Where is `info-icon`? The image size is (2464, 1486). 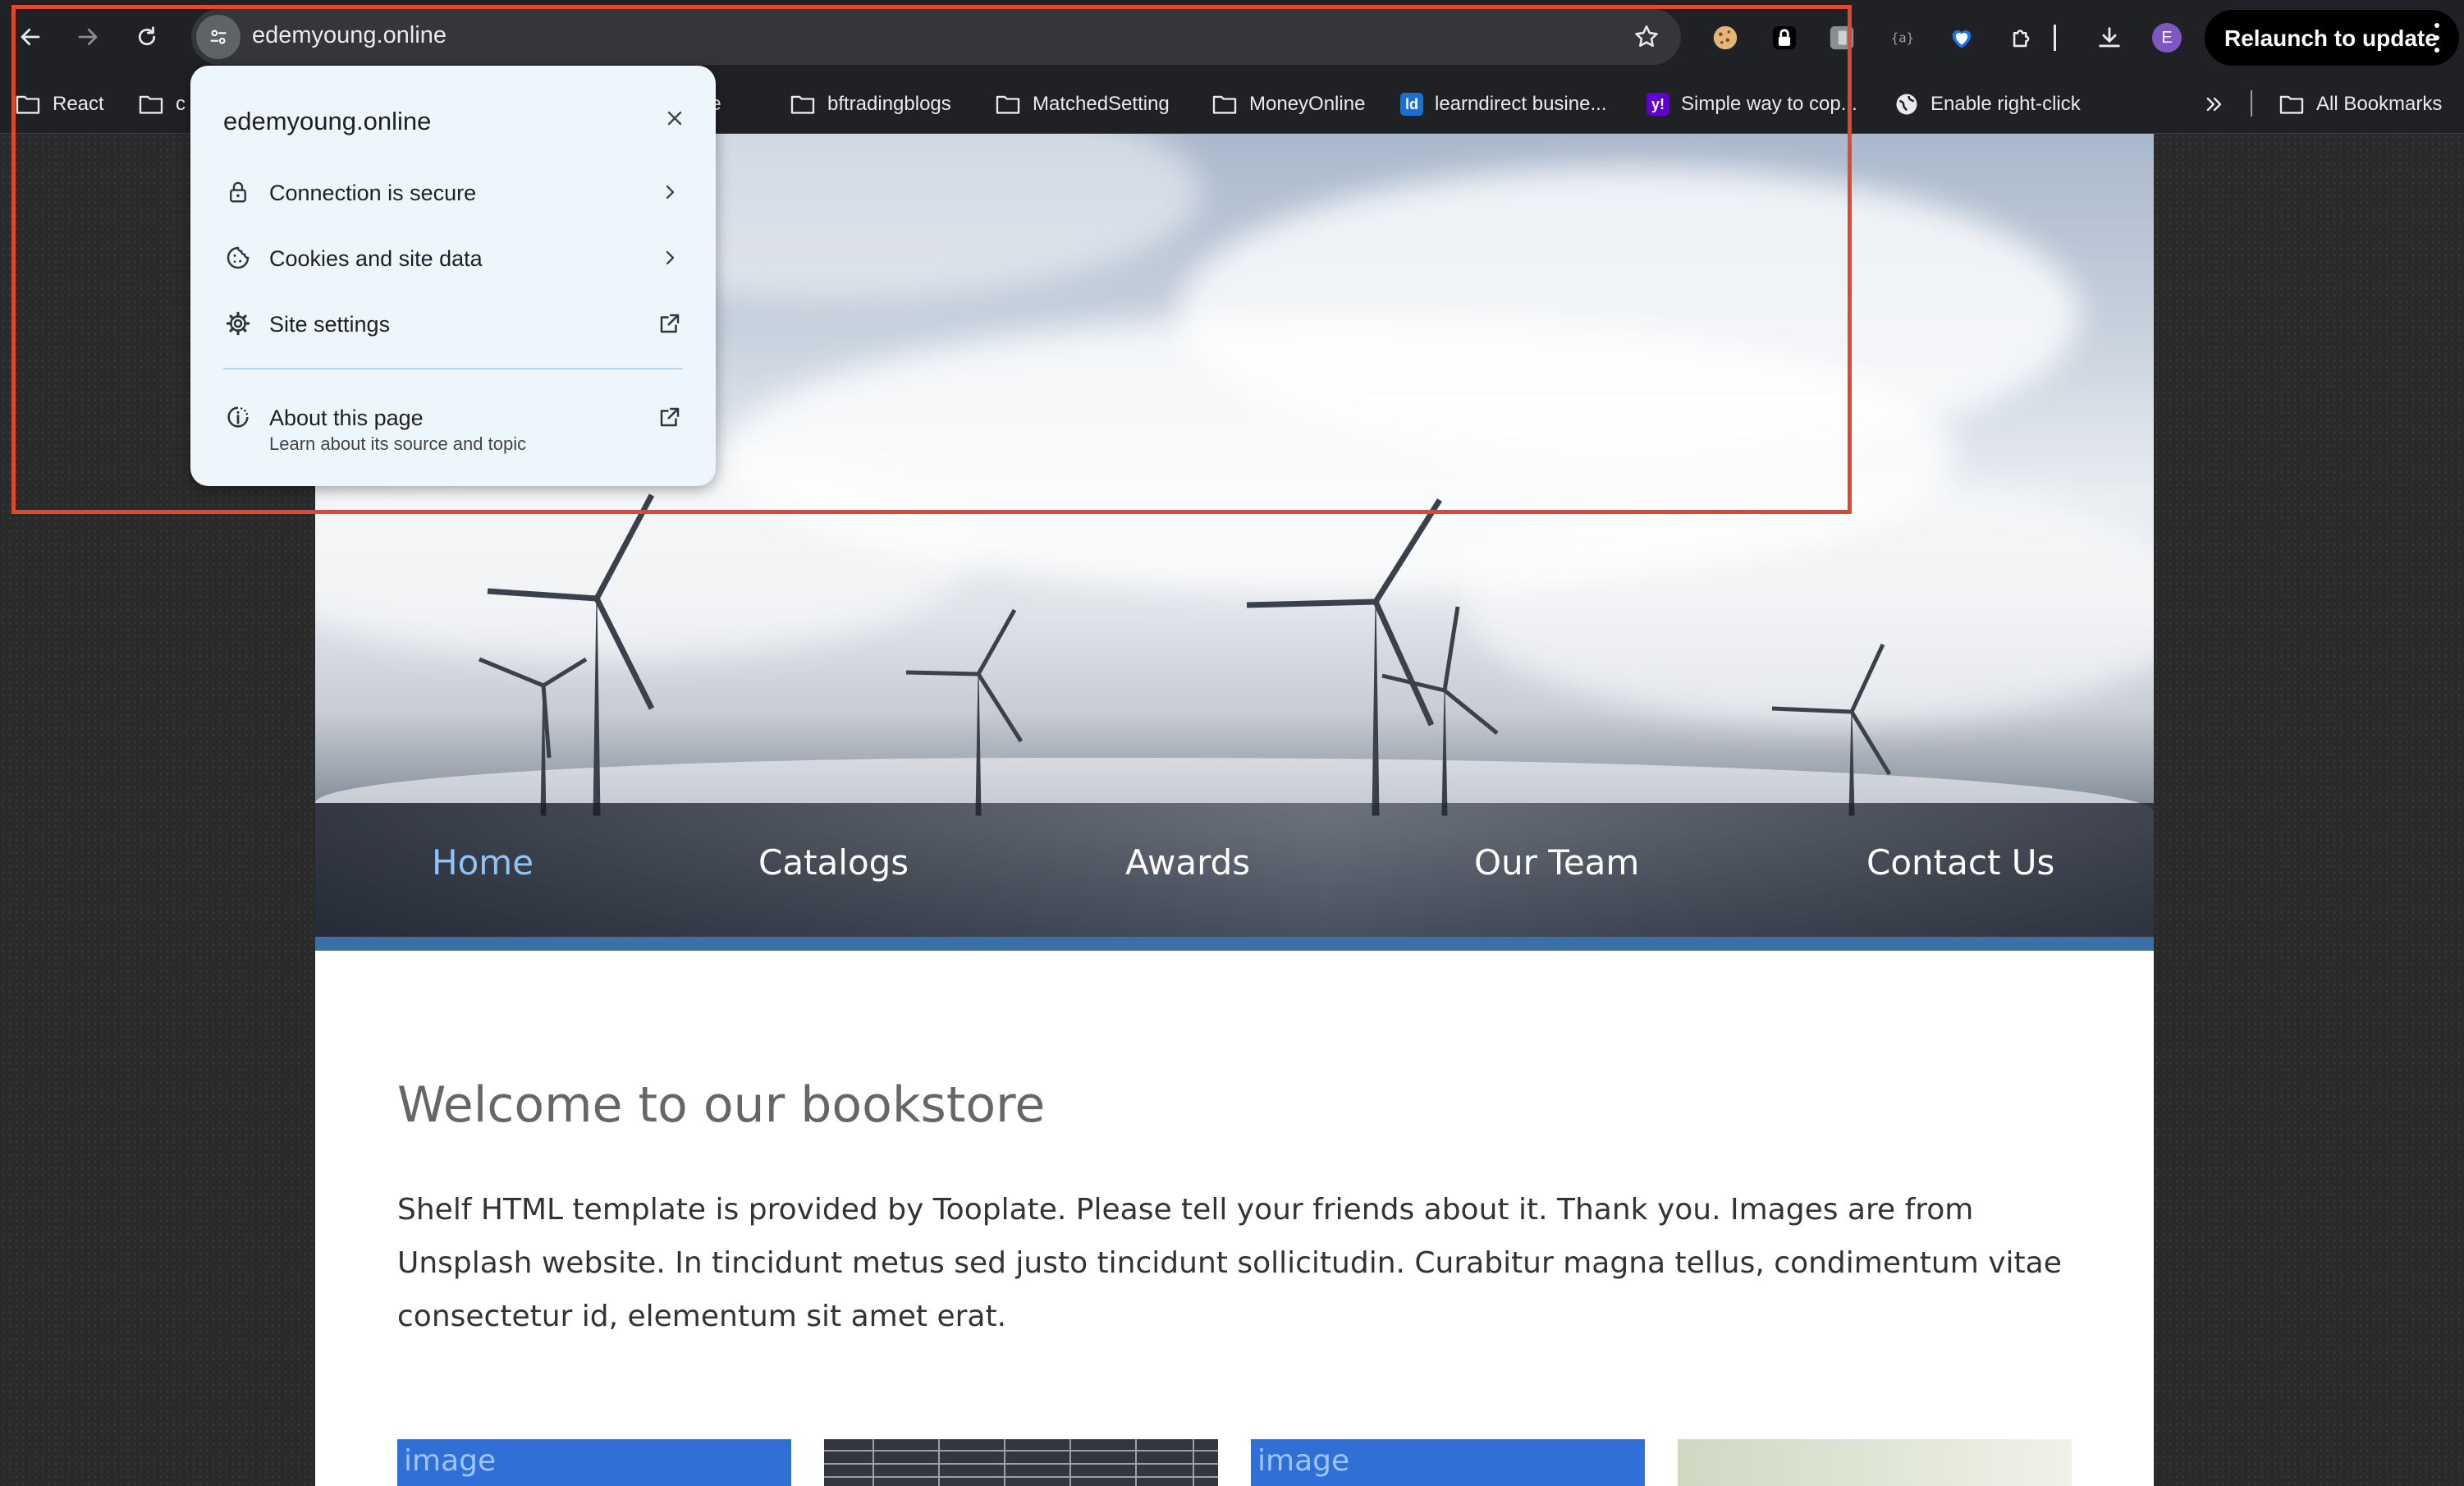
info-icon is located at coordinates (238, 417).